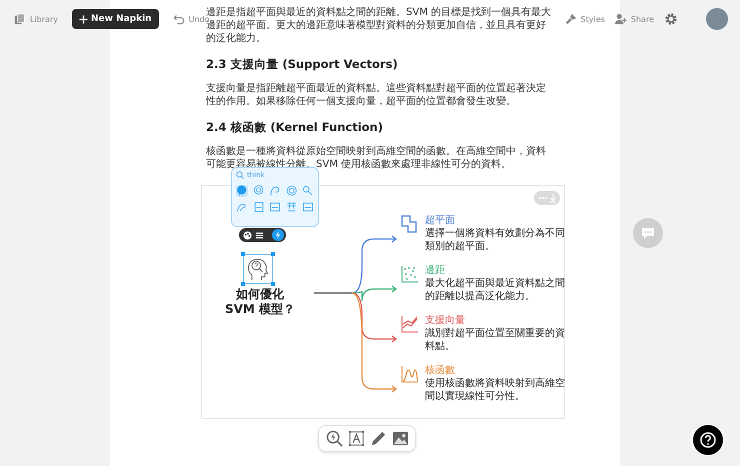 The image size is (740, 466). What do you see at coordinates (302, 64) in the screenshot?
I see `section-heading: 2.3 支援向量 (Support Vectors)` at bounding box center [302, 64].